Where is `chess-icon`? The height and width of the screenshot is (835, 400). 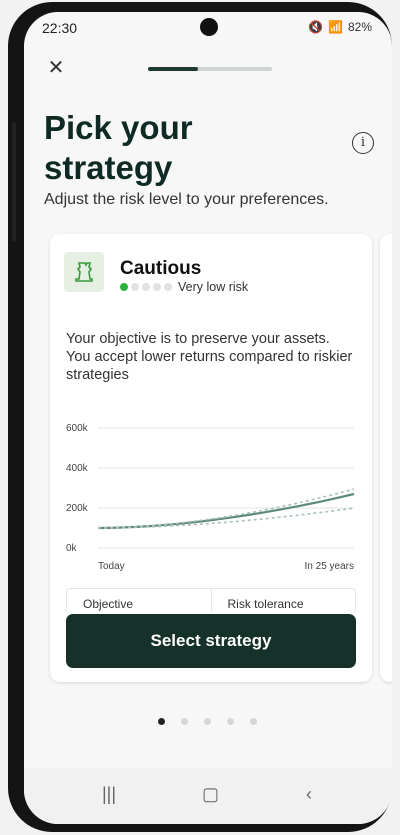
chess-icon is located at coordinates (84, 272).